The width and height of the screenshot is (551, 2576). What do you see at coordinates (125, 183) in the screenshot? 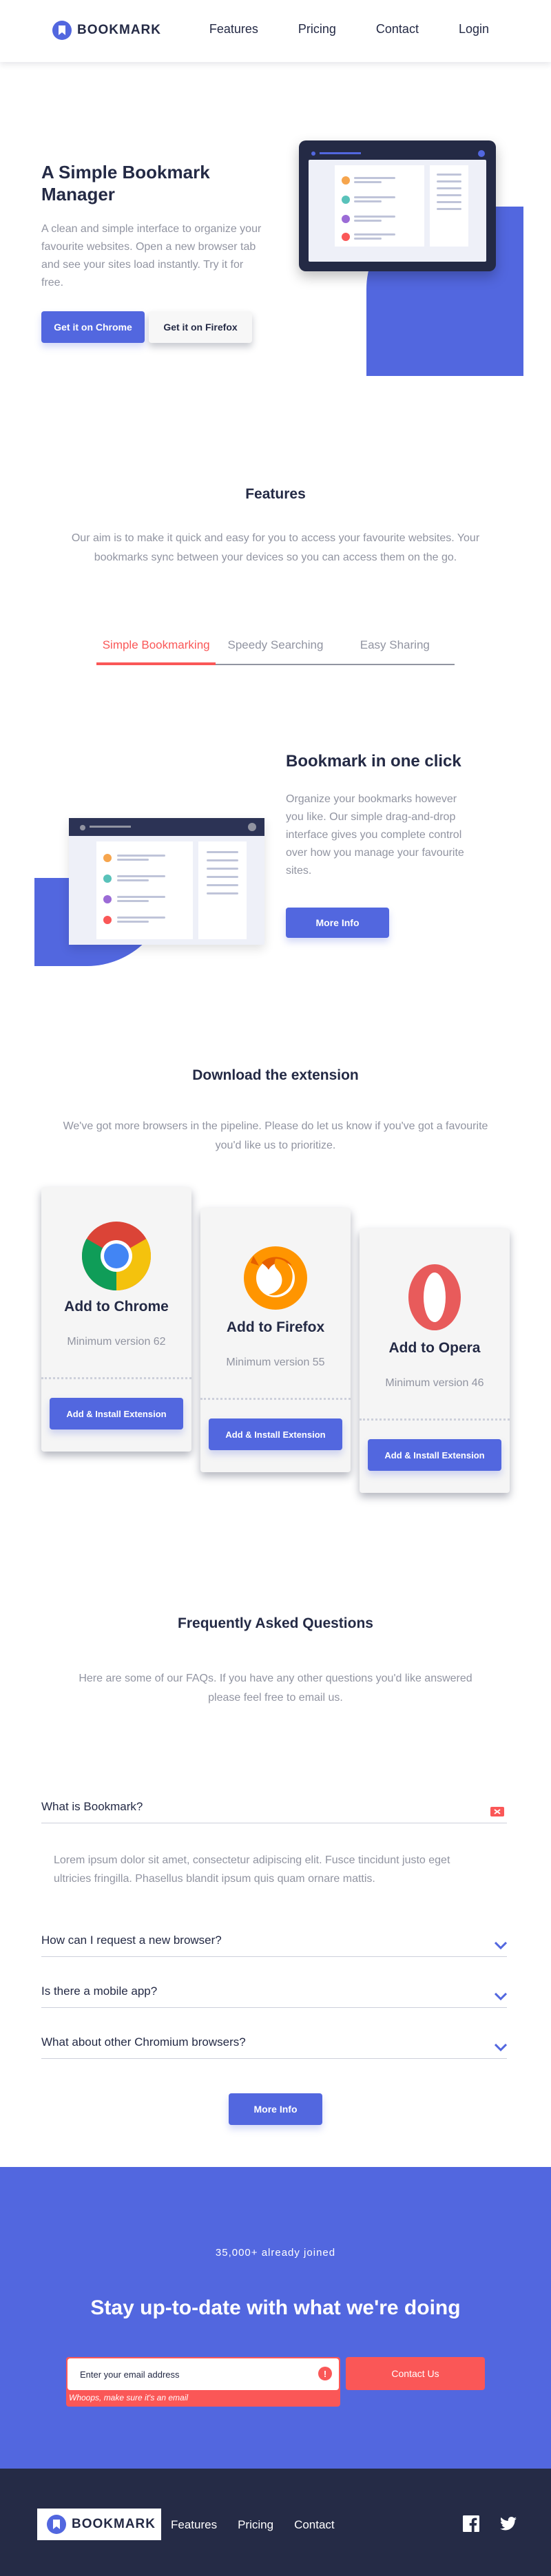
I see `hero-title: A Simple Bookmark Manager` at bounding box center [125, 183].